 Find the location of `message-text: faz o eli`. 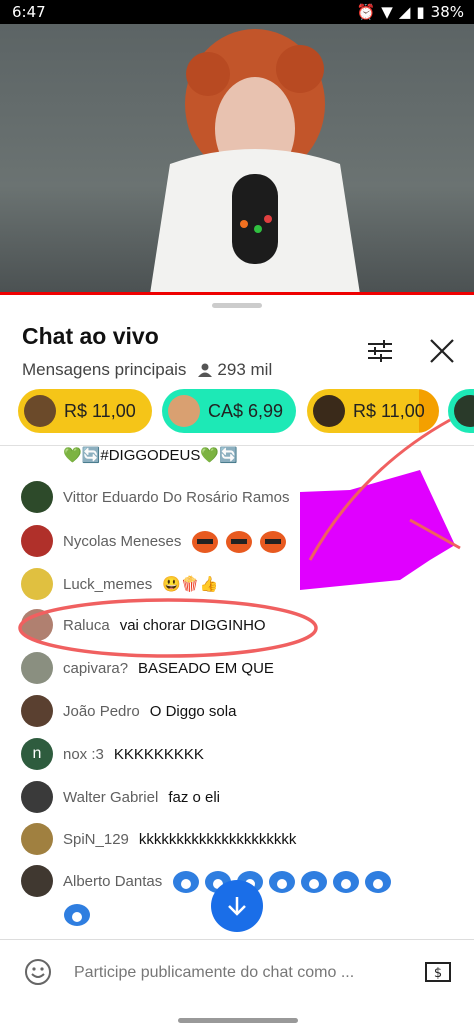

message-text: faz o eli is located at coordinates (194, 797).